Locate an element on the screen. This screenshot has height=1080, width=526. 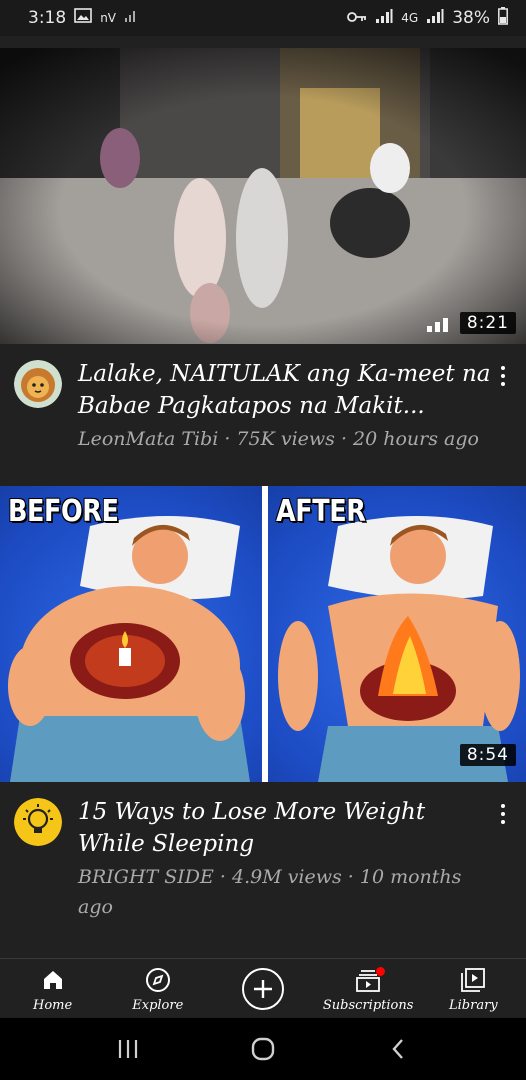
nav-label: Explore is located at coordinates (158, 1005).